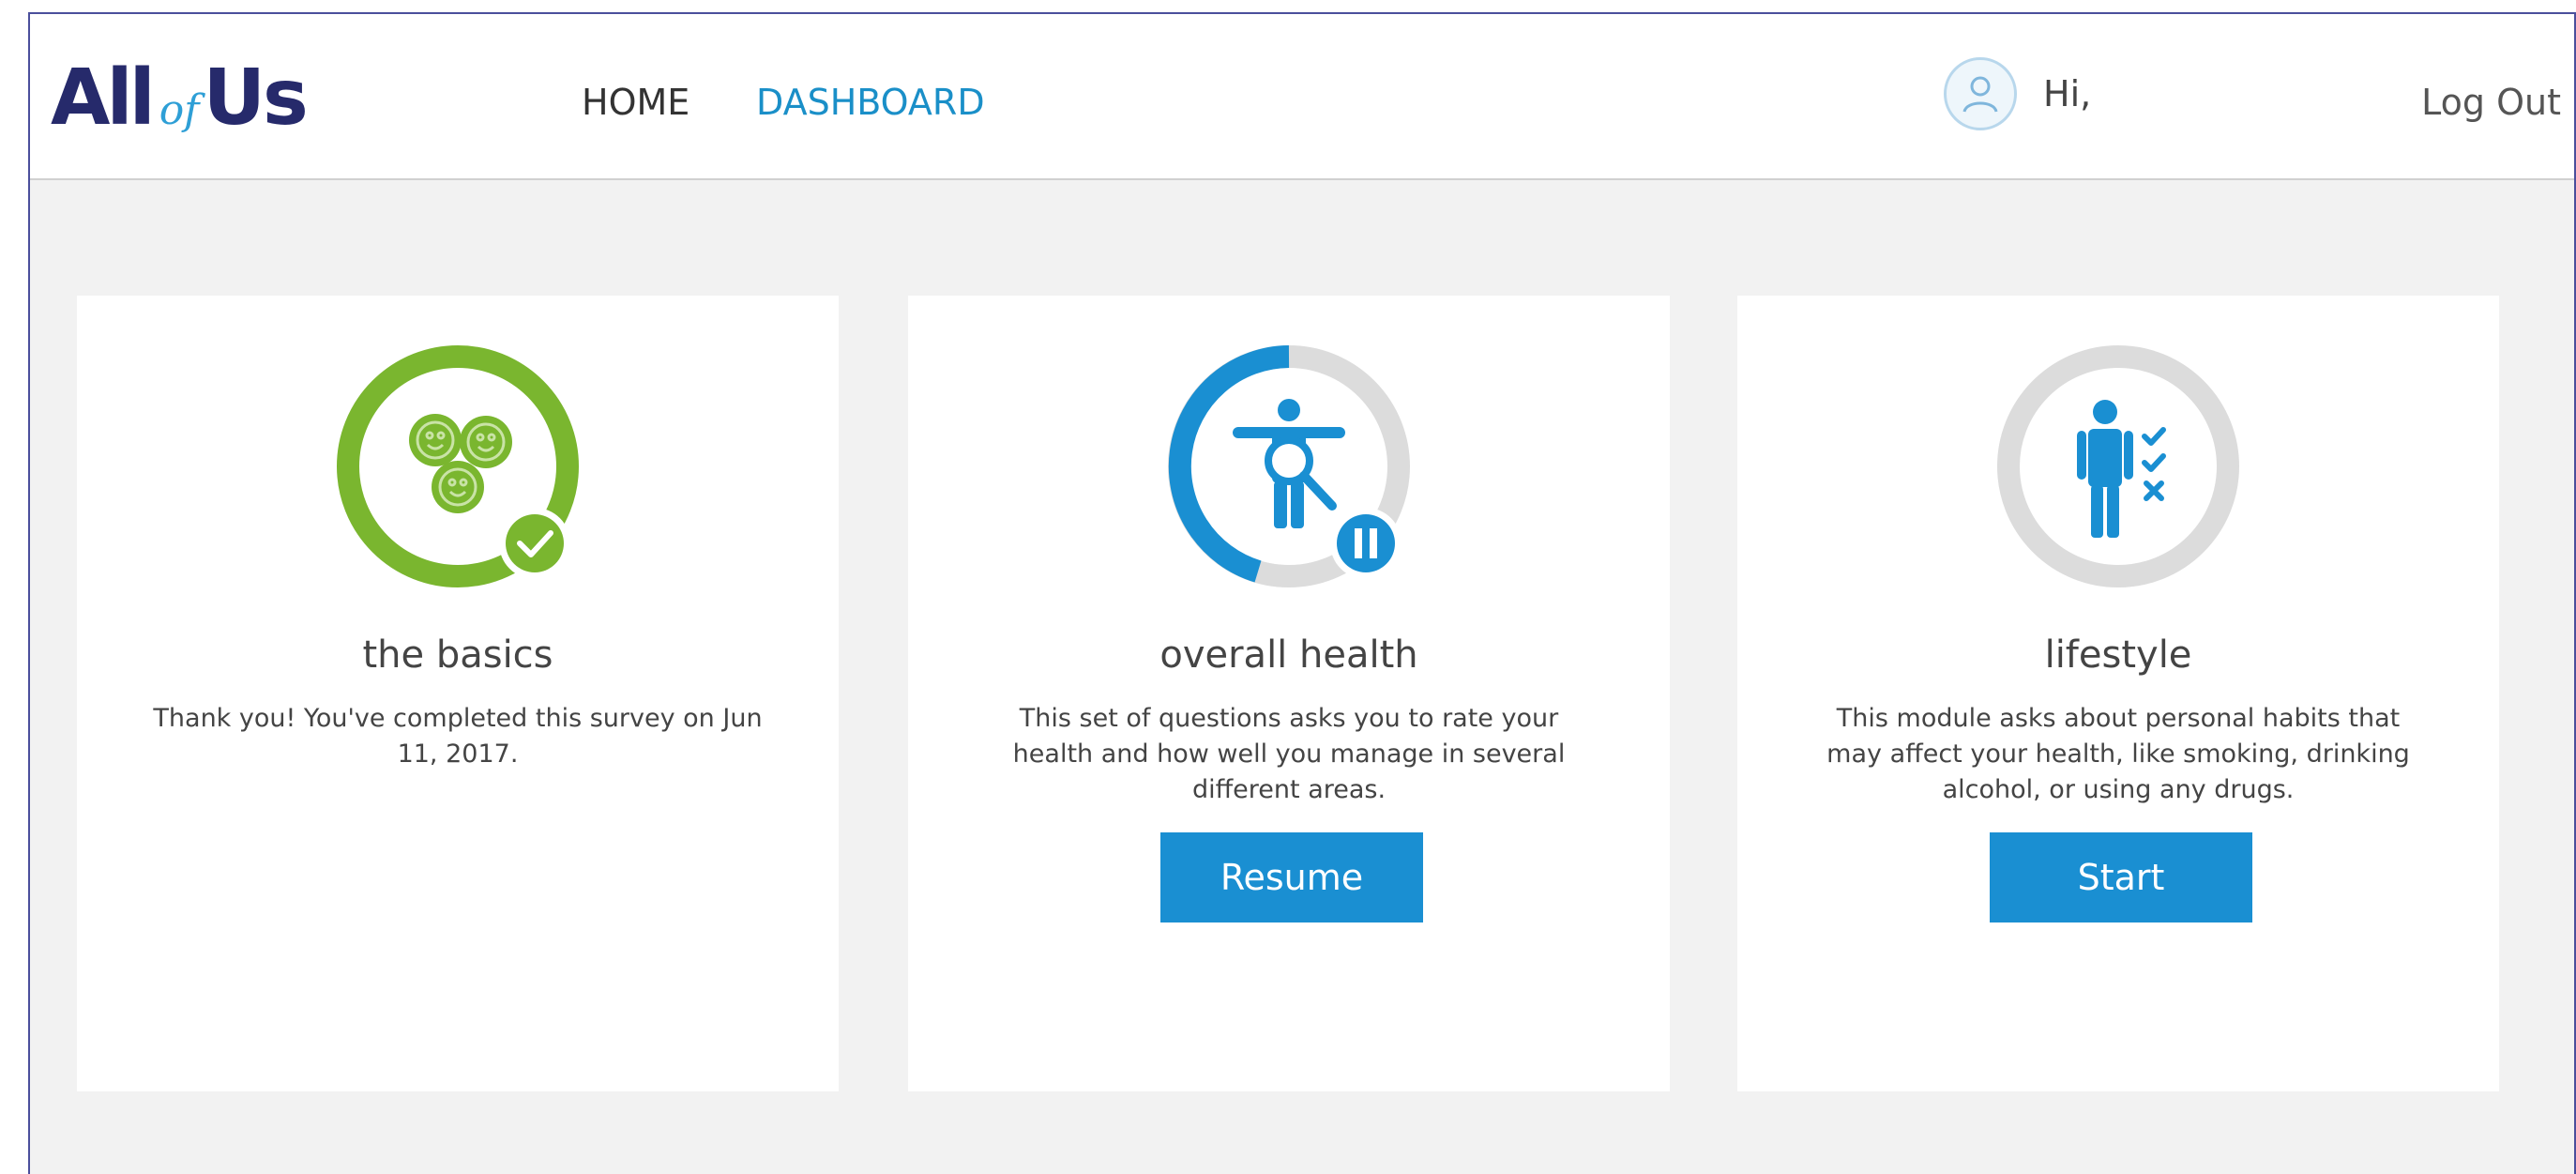  I want to click on logout-link: Log Out, so click(2491, 102).